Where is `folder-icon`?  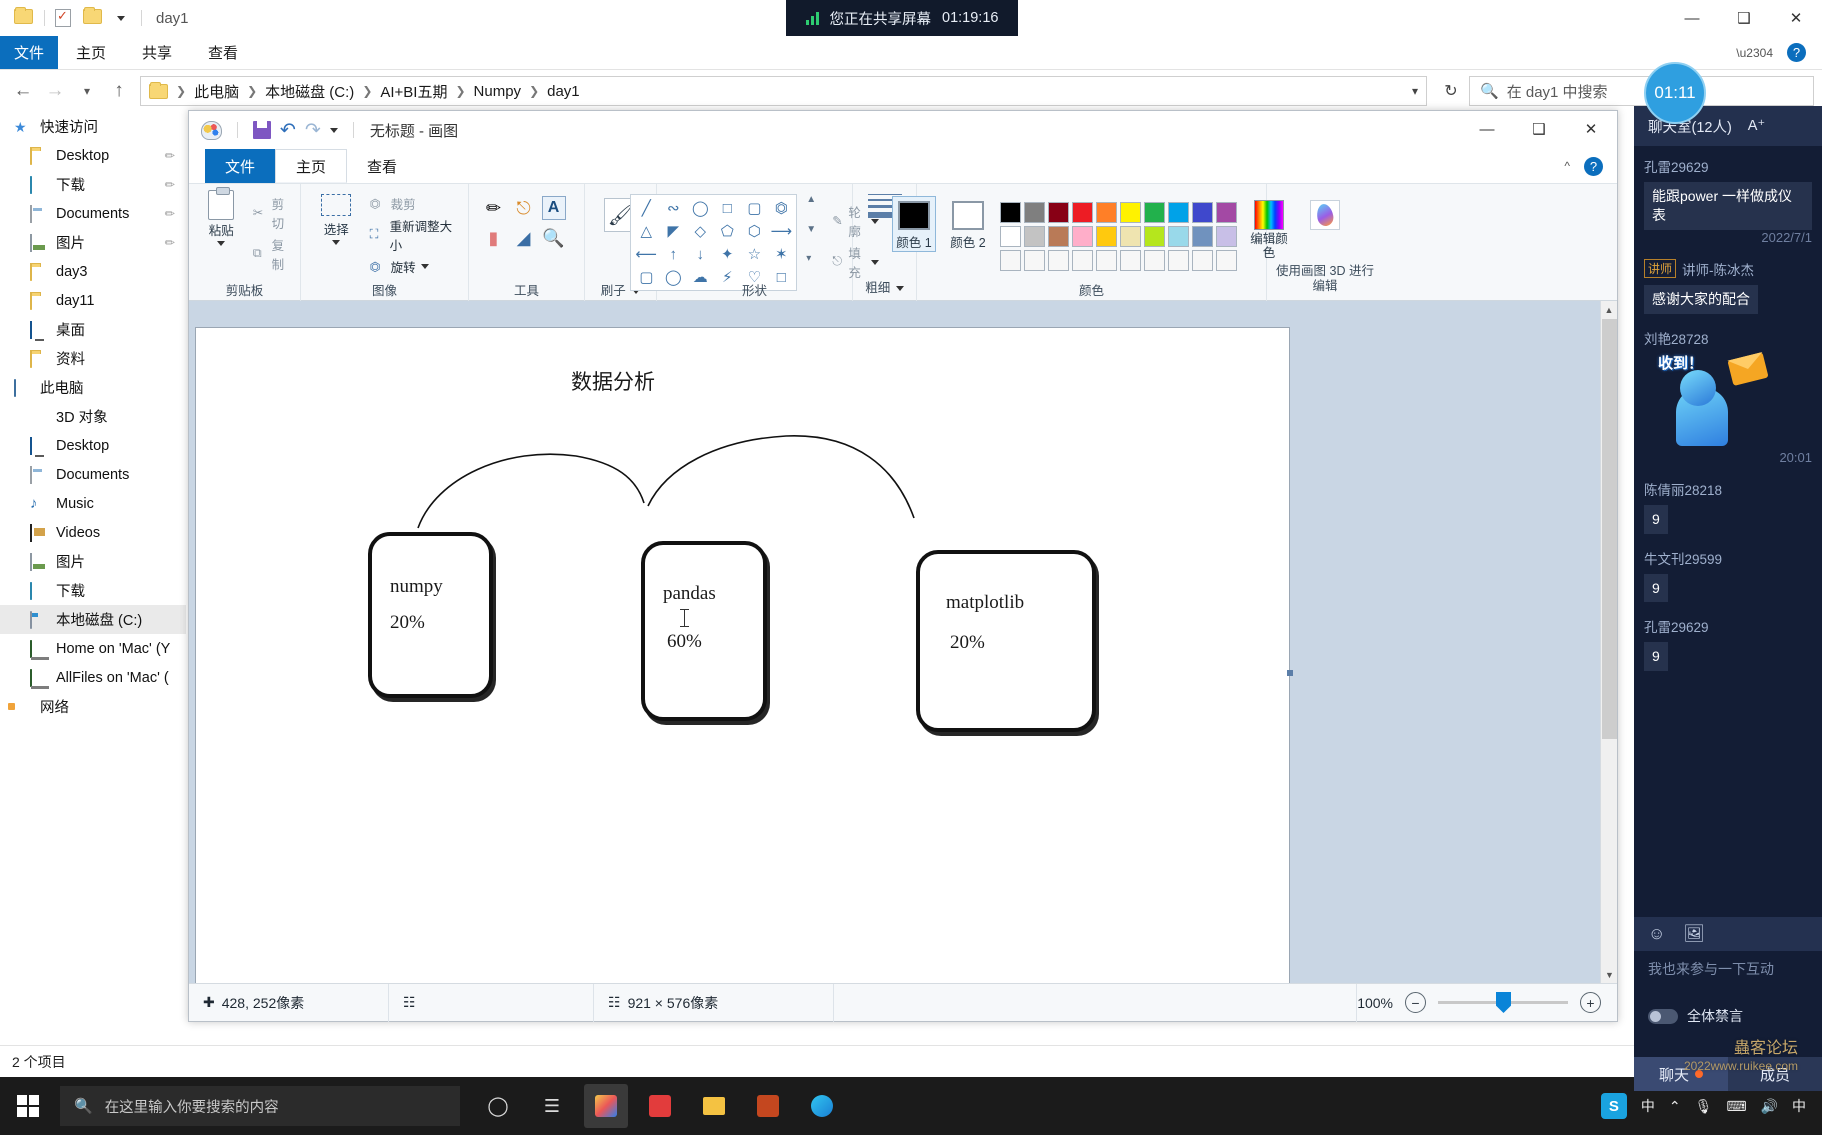
folder-icon is located at coordinates (24, 17).